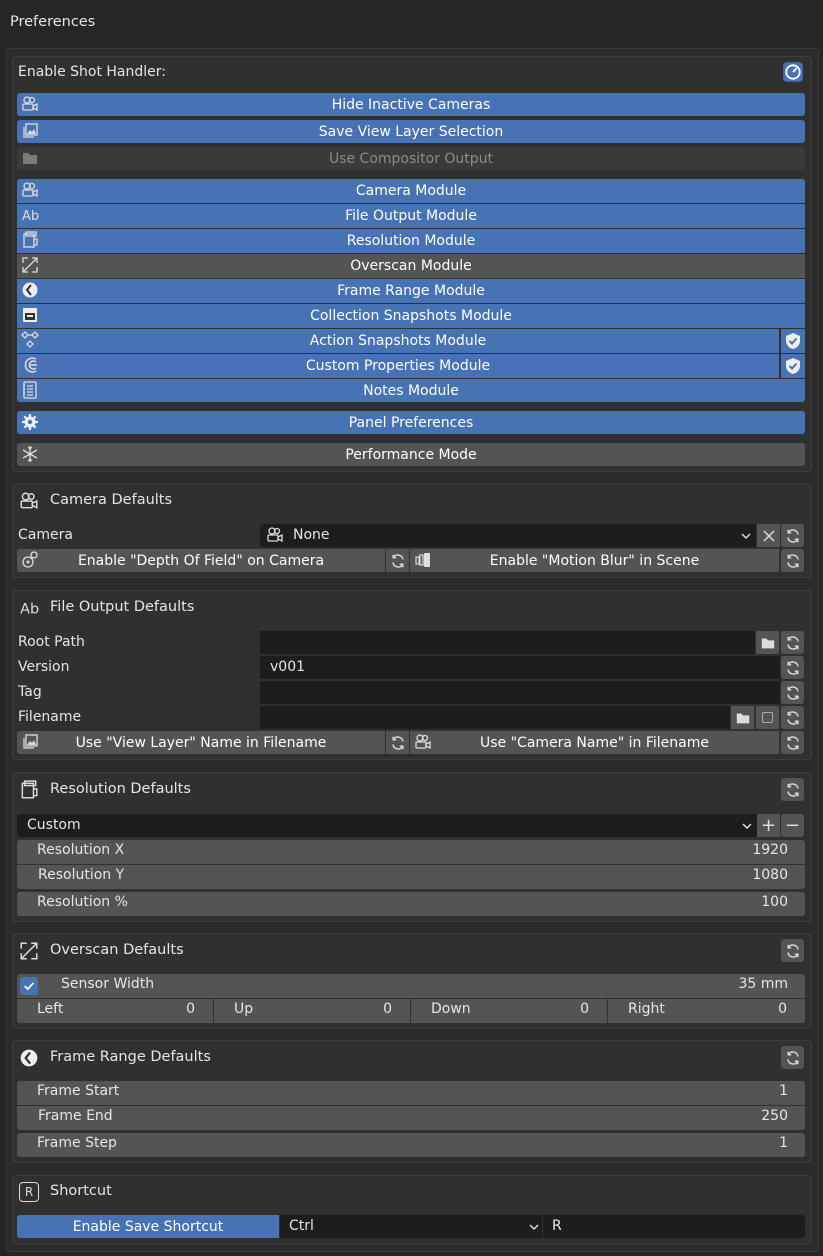 The width and height of the screenshot is (823, 1256). What do you see at coordinates (411, 1093) in the screenshot?
I see `frame-start-field: Frame Start 1` at bounding box center [411, 1093].